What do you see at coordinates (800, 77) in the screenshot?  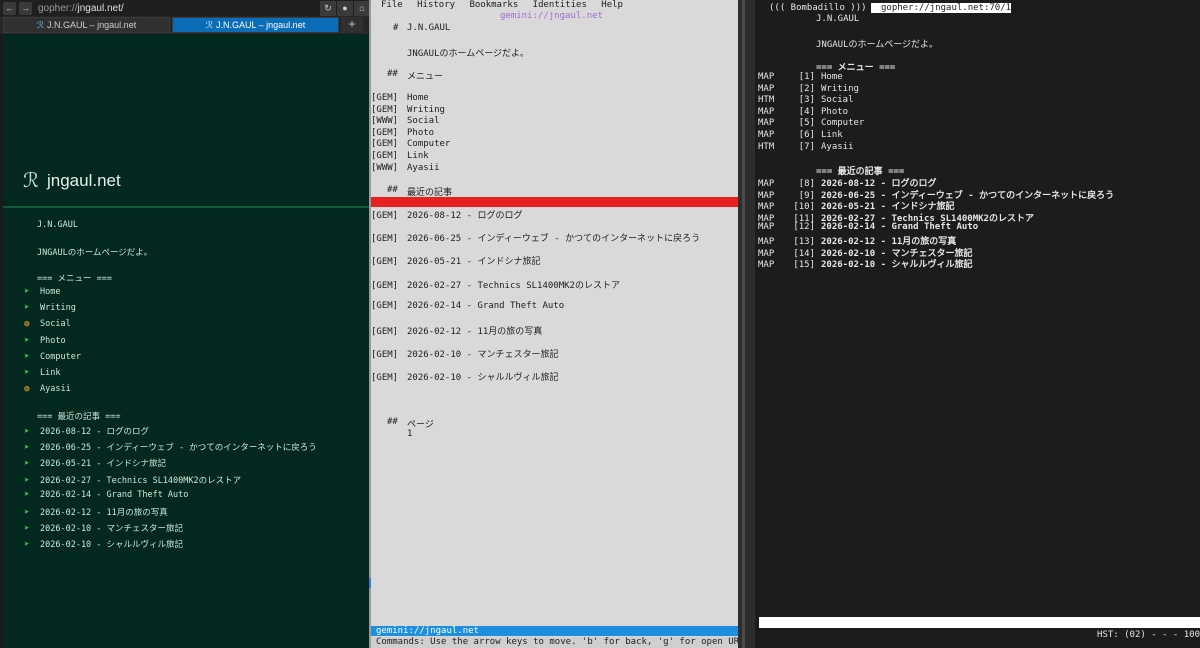 I see `gopher-link: MAP [1] Home` at bounding box center [800, 77].